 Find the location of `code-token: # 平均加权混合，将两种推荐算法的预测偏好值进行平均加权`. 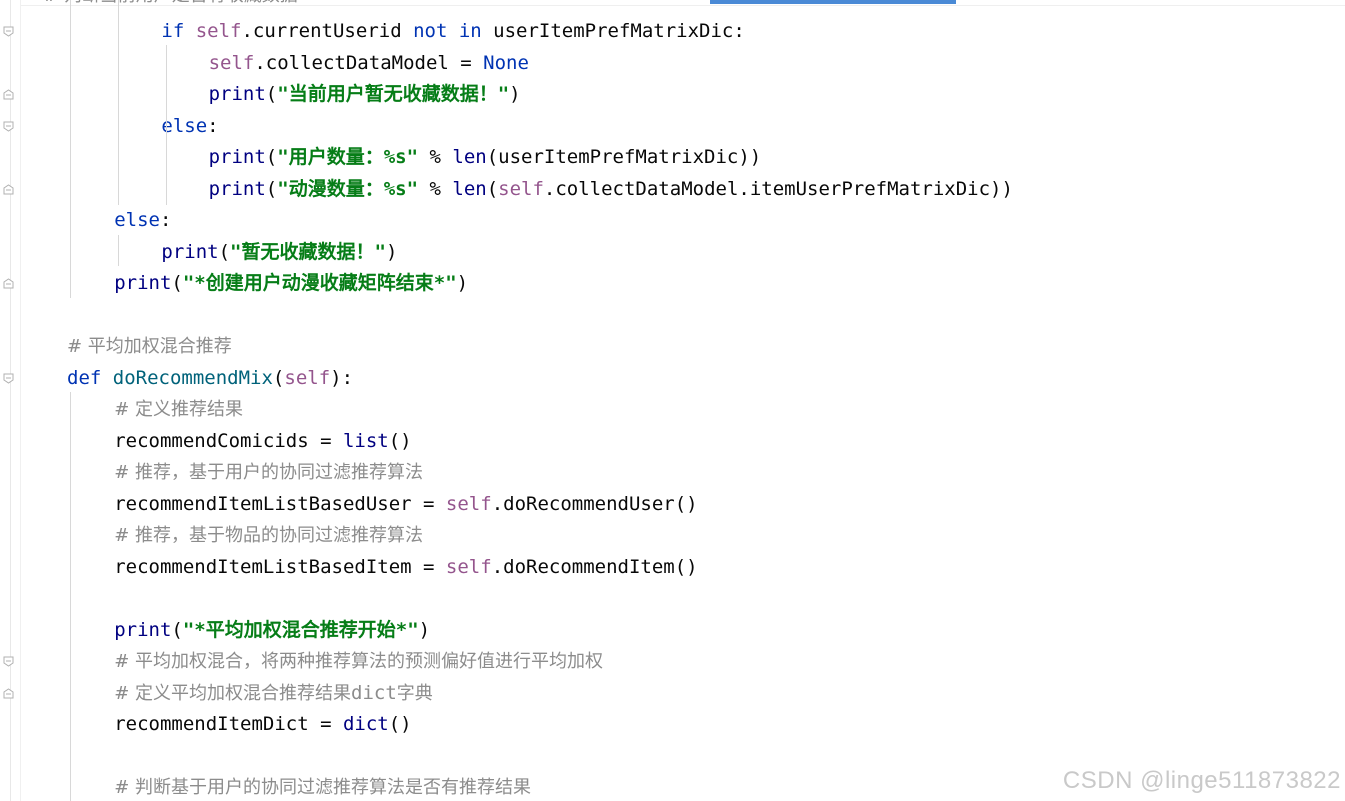

code-token: # 平均加权混合，将两种推荐算法的预测偏好值进行平均加权 is located at coordinates (358, 661).